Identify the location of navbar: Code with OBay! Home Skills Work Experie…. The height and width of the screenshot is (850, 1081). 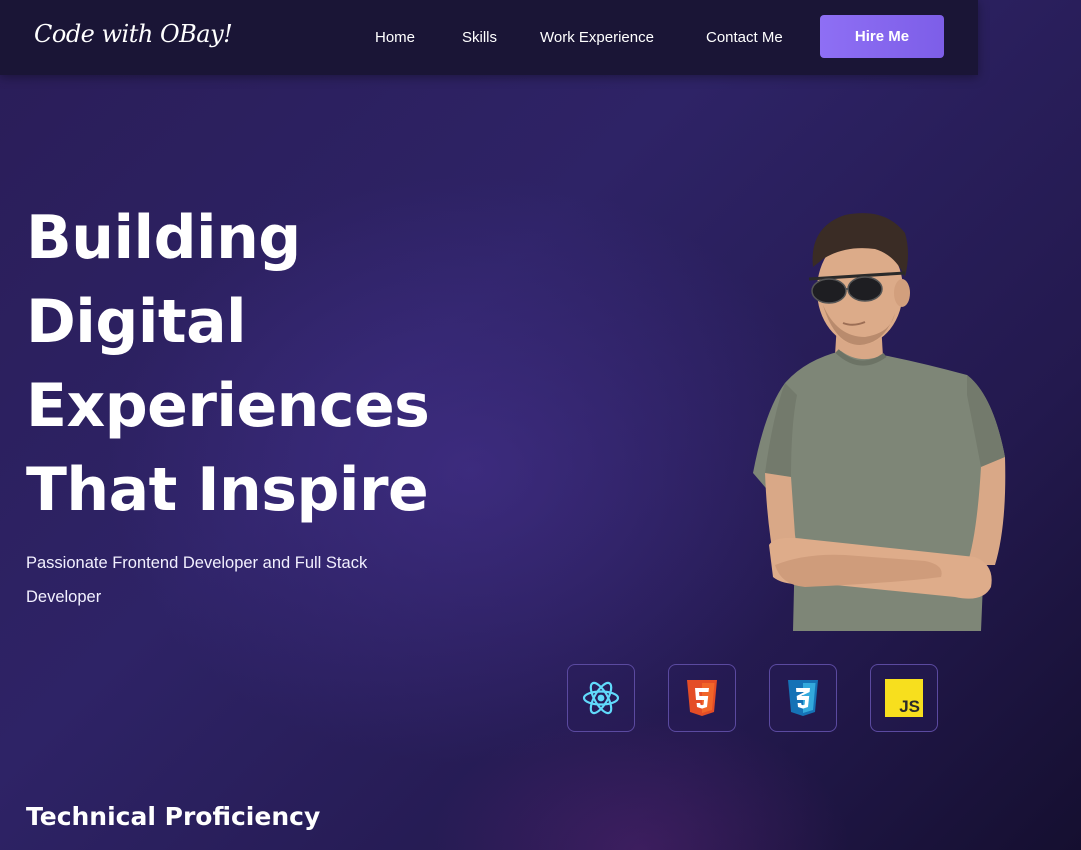
(489, 37).